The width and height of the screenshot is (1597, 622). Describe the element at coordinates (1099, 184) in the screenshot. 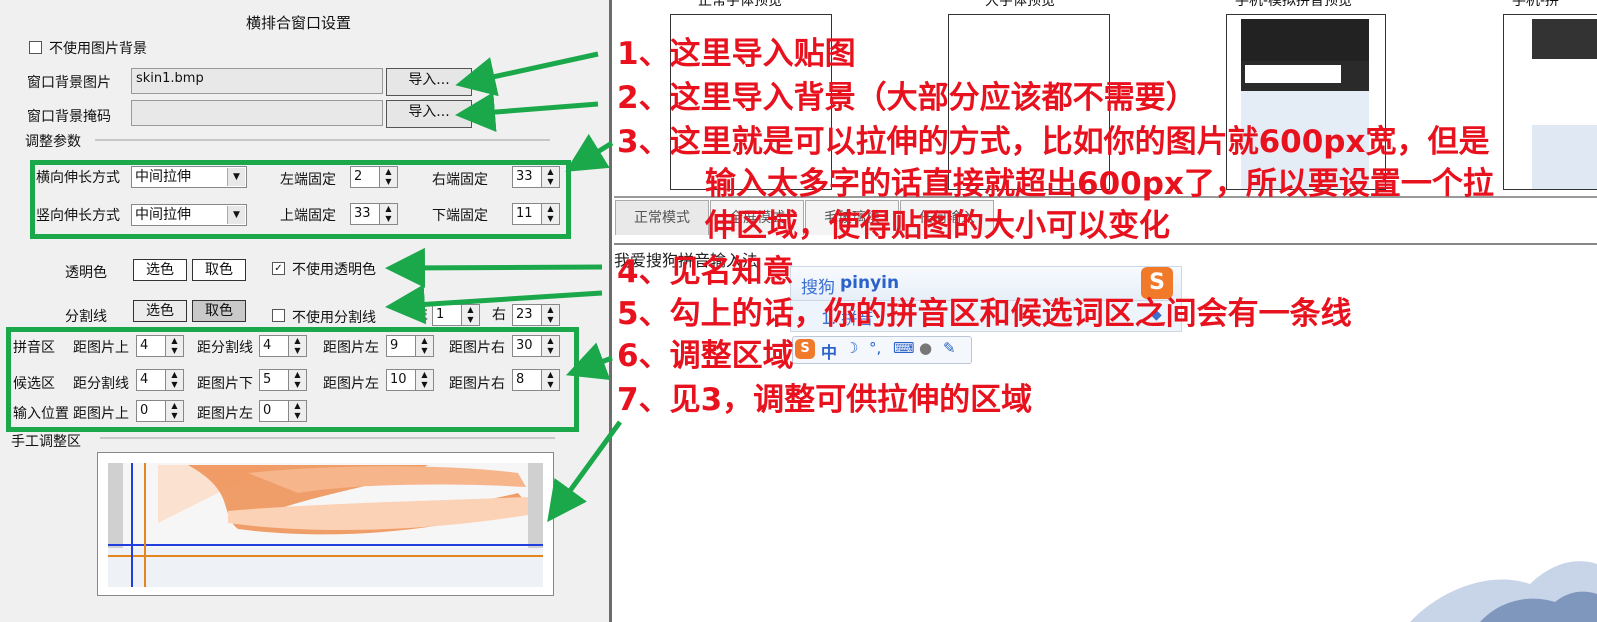

I see `annotation-3-line2: 输入太多字的话直接就超出600px了，所以要设置一个拉` at that location.